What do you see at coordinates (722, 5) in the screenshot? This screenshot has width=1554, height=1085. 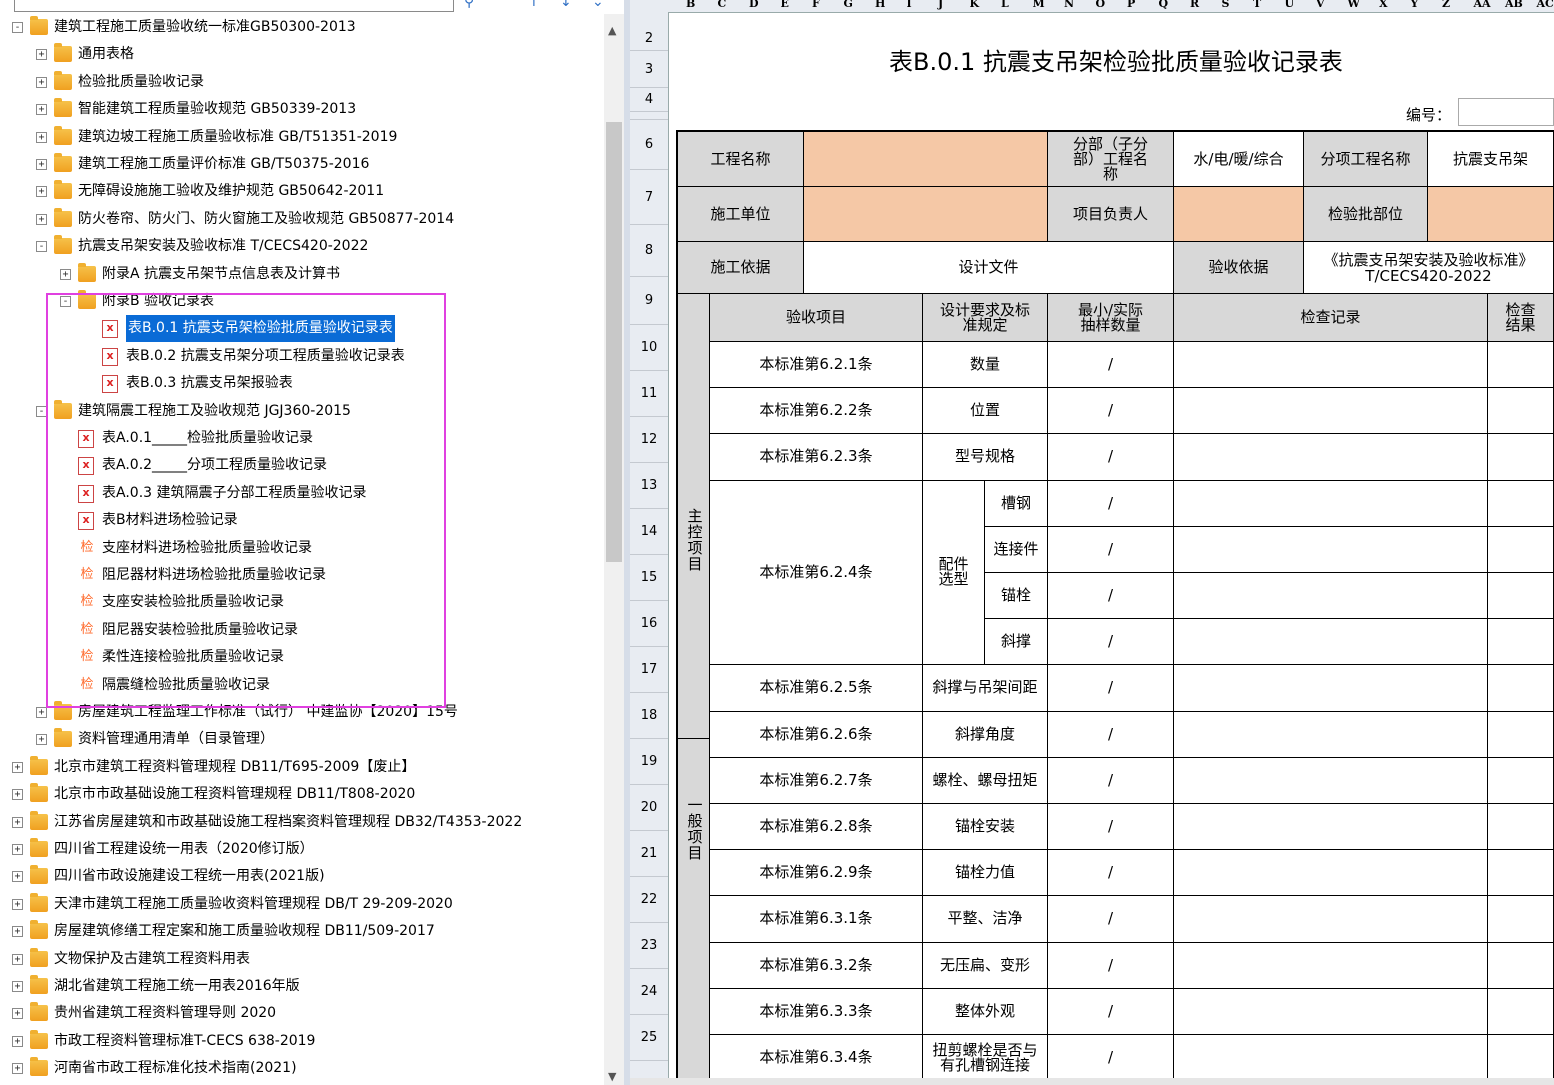 I see `column-letter: C` at bounding box center [722, 5].